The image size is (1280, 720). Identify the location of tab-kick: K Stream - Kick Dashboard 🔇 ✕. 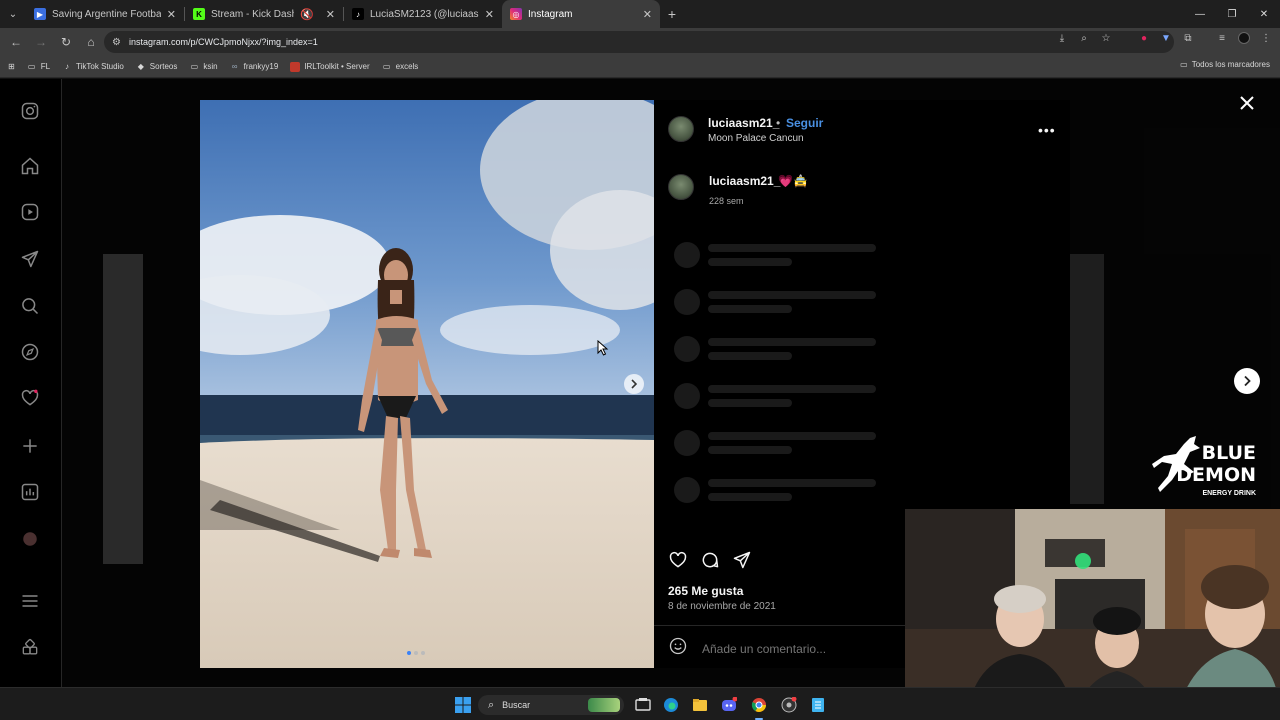
(264, 14).